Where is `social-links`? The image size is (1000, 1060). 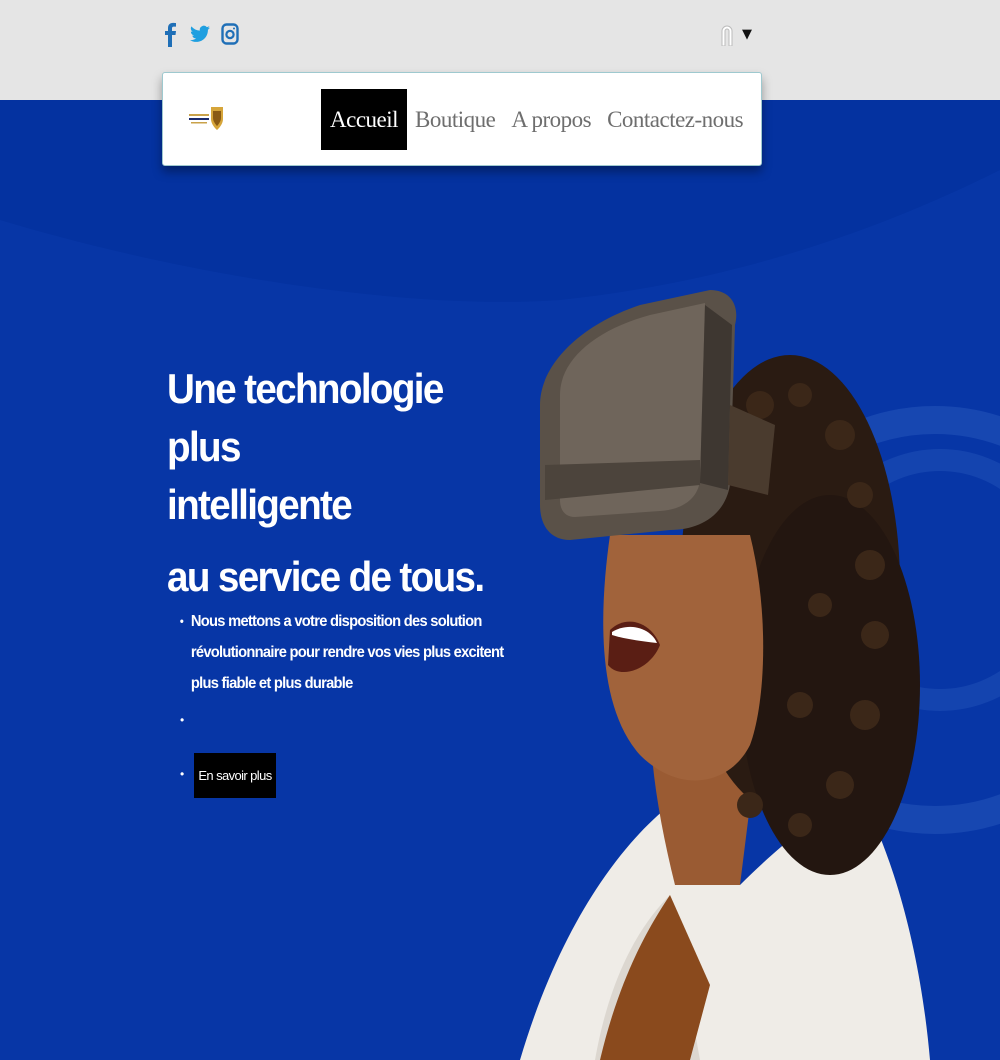 social-links is located at coordinates (200, 34).